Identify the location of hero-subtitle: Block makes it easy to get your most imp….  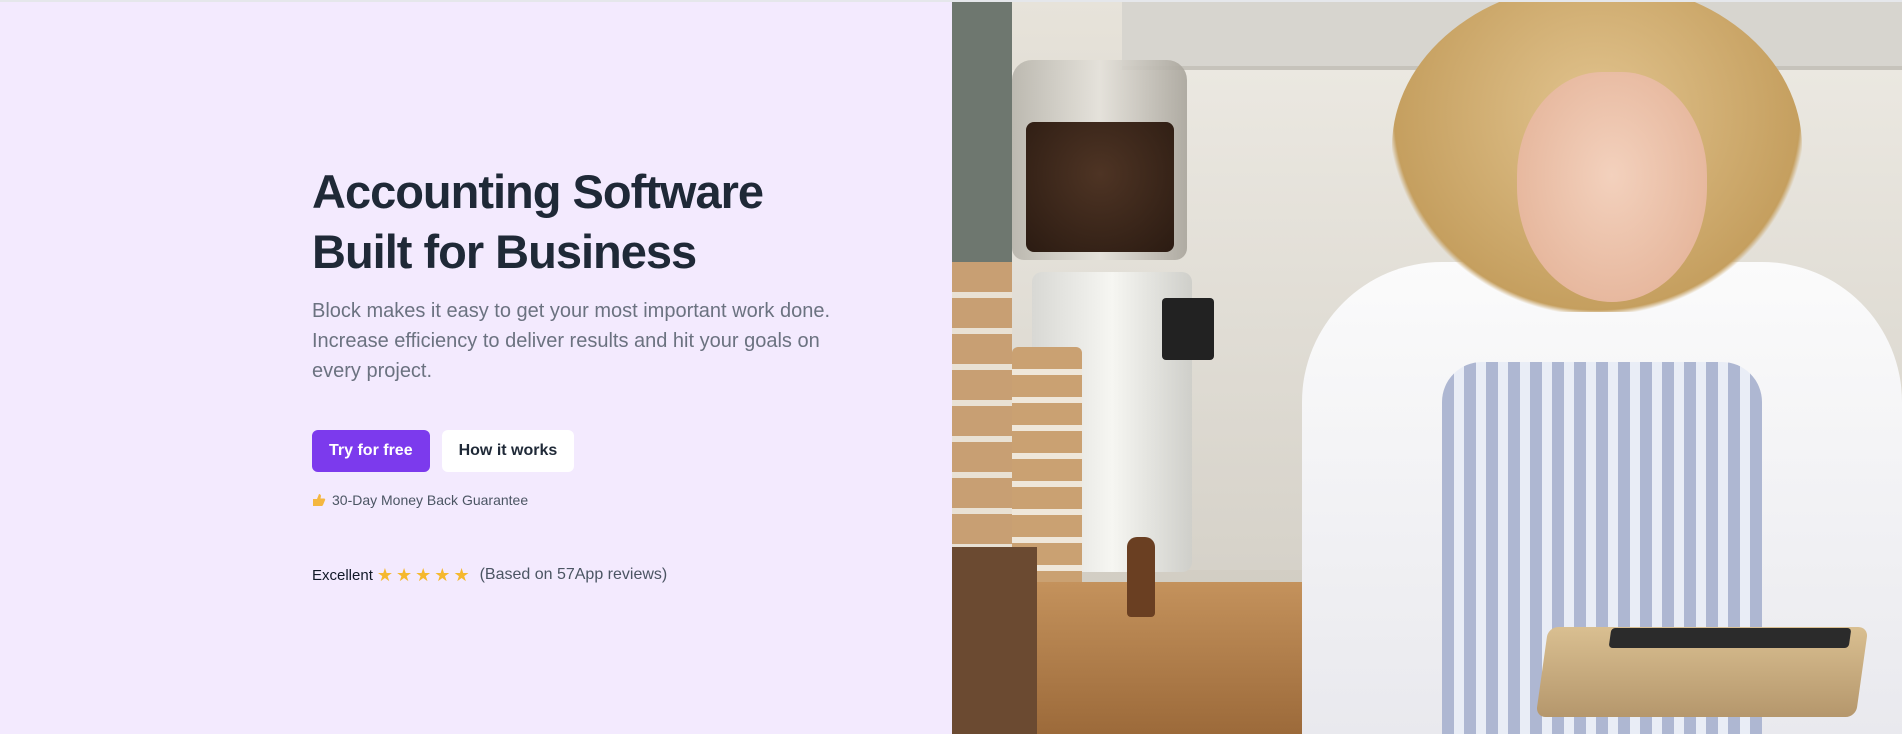
(571, 341).